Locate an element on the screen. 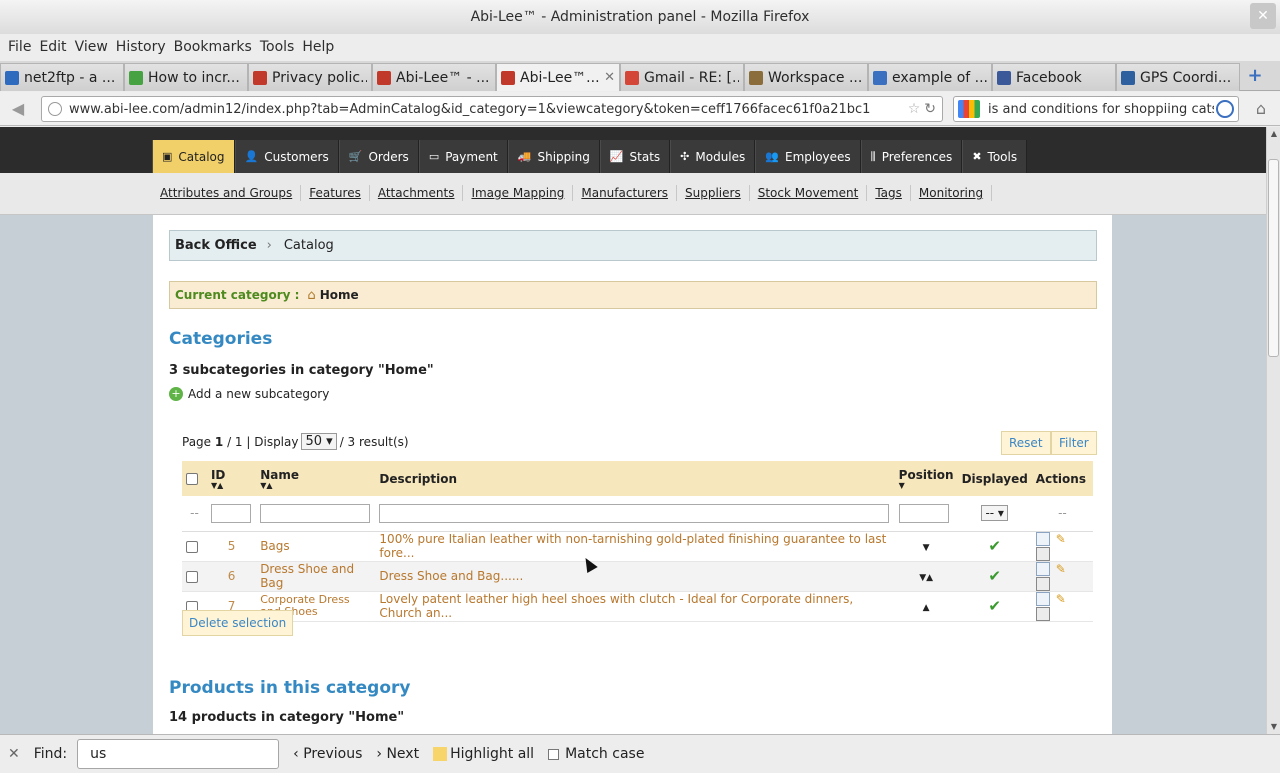  highlight-all-button: Highlight all is located at coordinates (483, 754).